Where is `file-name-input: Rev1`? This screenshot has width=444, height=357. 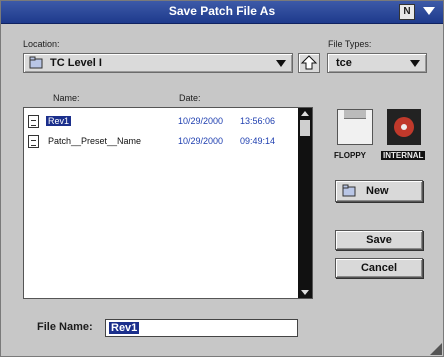 file-name-input: Rev1 is located at coordinates (201, 328).